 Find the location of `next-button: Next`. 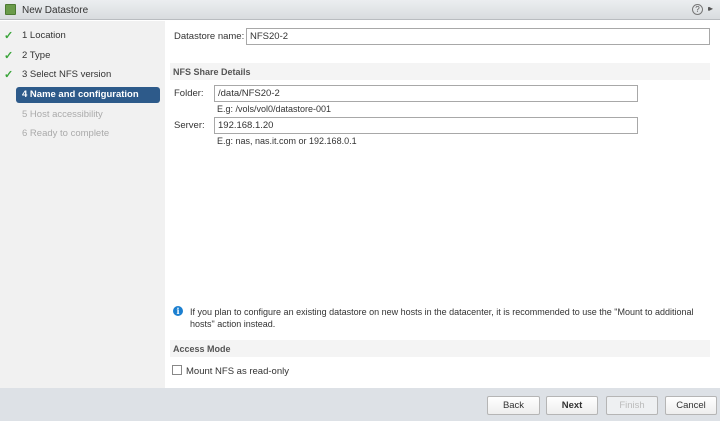

next-button: Next is located at coordinates (572, 405).